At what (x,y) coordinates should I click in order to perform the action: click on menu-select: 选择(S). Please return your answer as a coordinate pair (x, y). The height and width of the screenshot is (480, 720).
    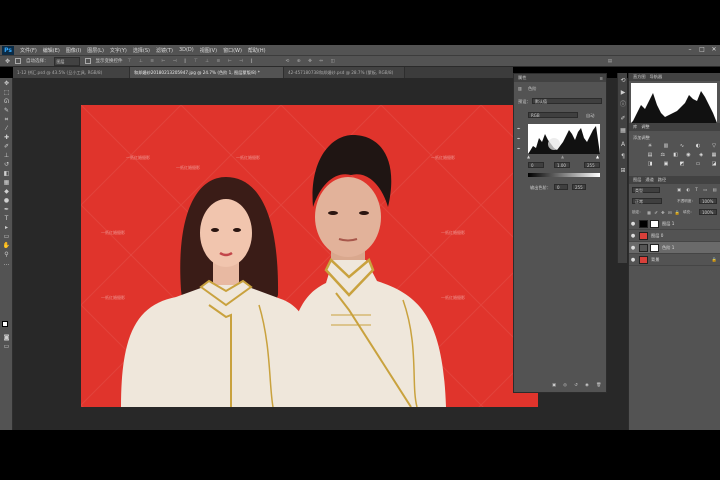
    Looking at the image, I should click on (141, 50).